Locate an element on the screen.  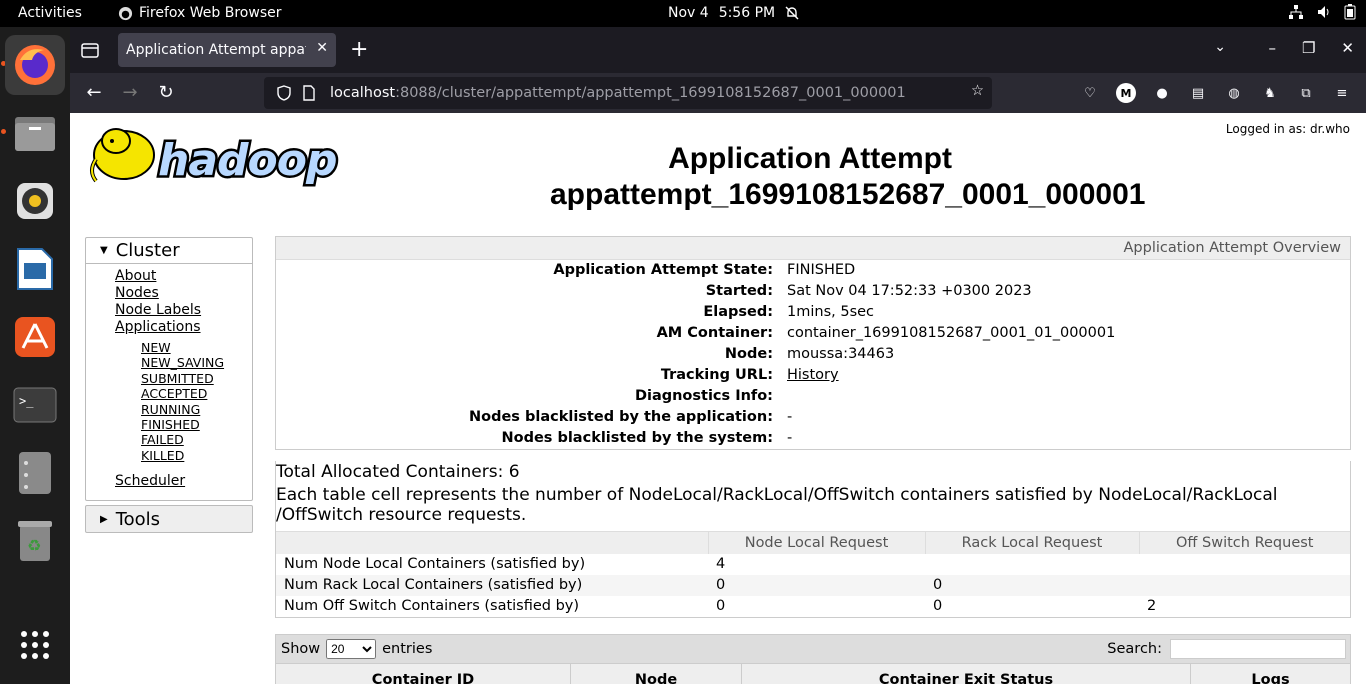
link-state-new-saving: NEW_SAVING is located at coordinates (196, 362).